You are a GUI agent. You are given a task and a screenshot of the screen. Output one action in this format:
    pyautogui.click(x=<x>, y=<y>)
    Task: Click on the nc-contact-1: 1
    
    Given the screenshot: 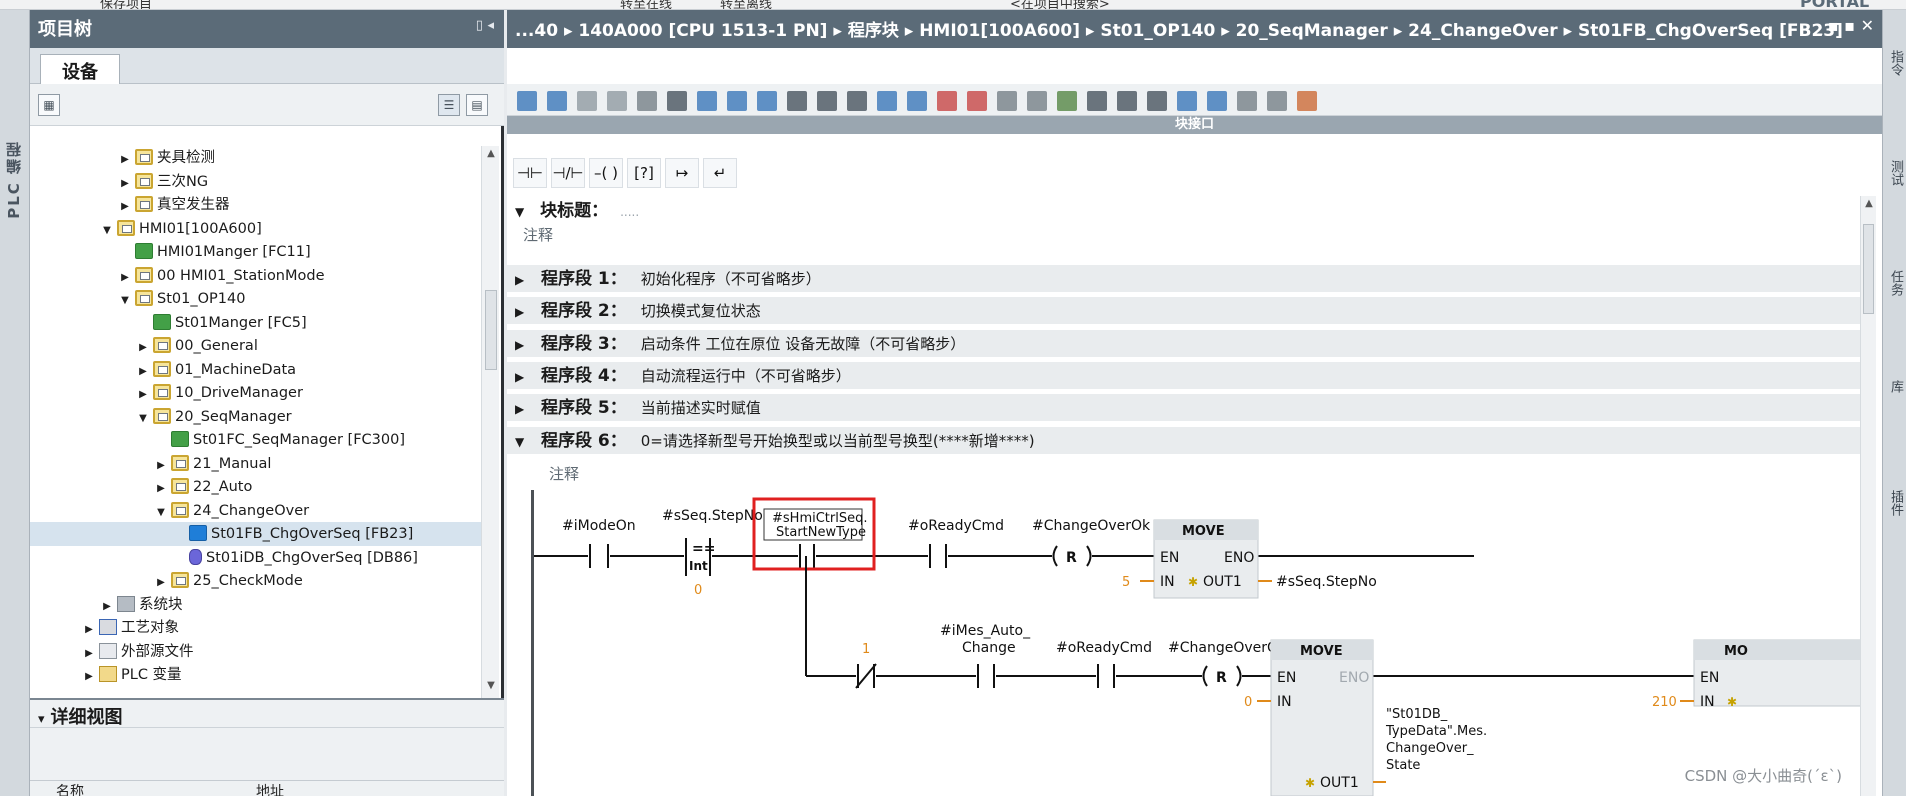 What is the action you would take?
    pyautogui.click(x=866, y=665)
    